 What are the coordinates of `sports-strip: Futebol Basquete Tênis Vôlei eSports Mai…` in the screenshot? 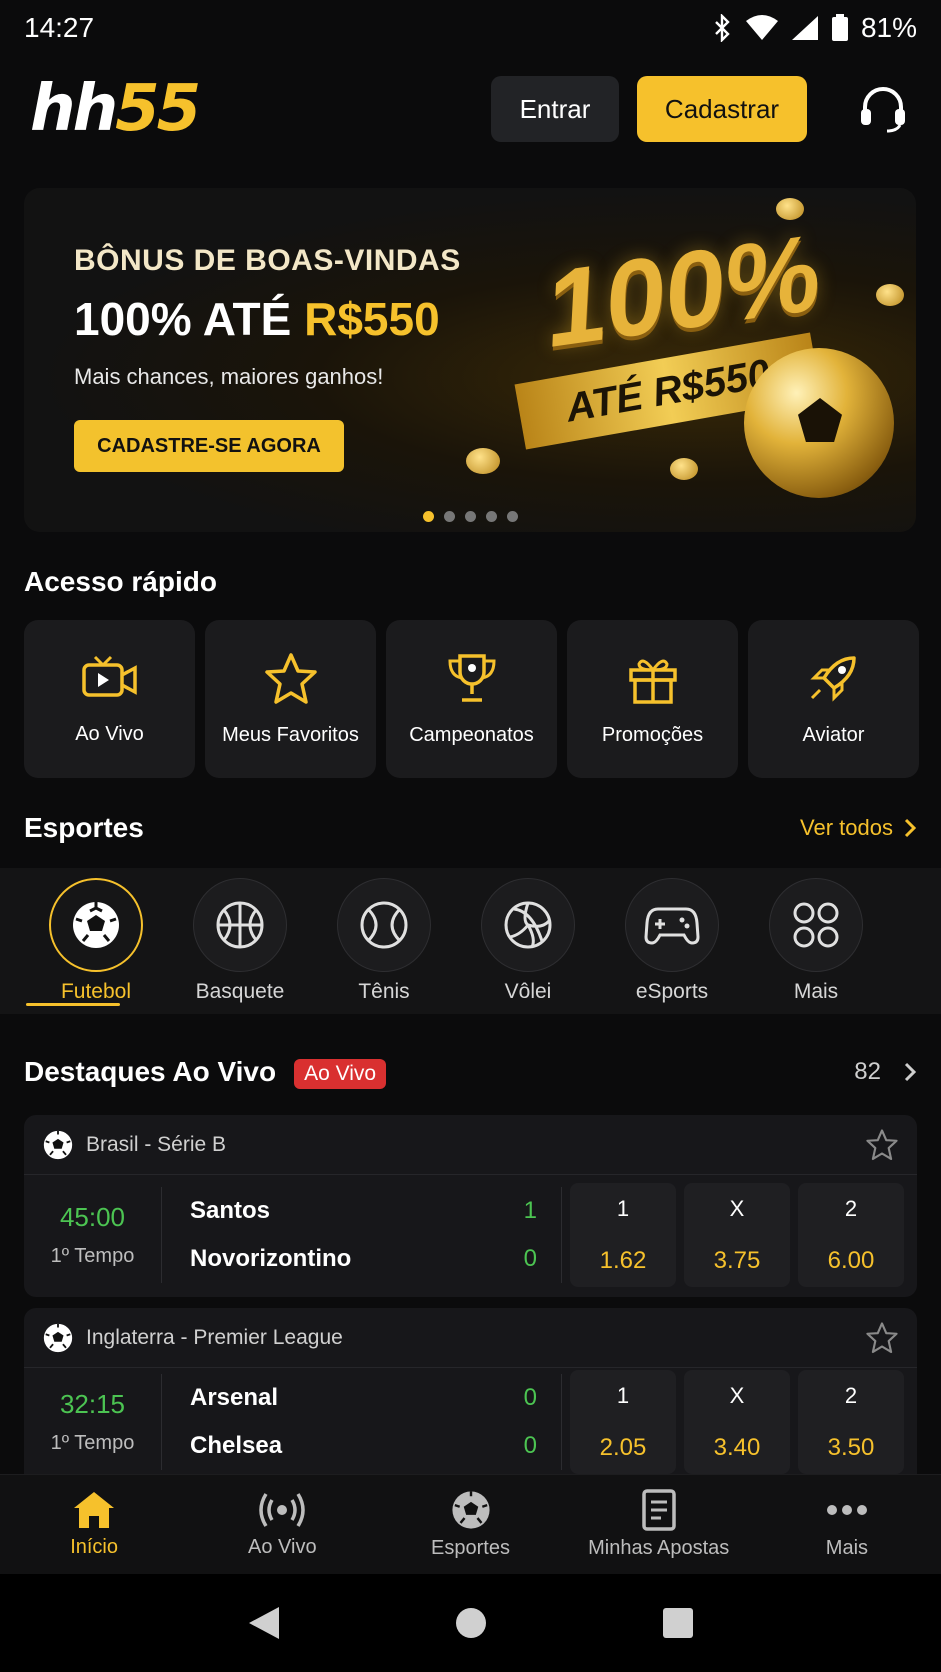 It's located at (470, 941).